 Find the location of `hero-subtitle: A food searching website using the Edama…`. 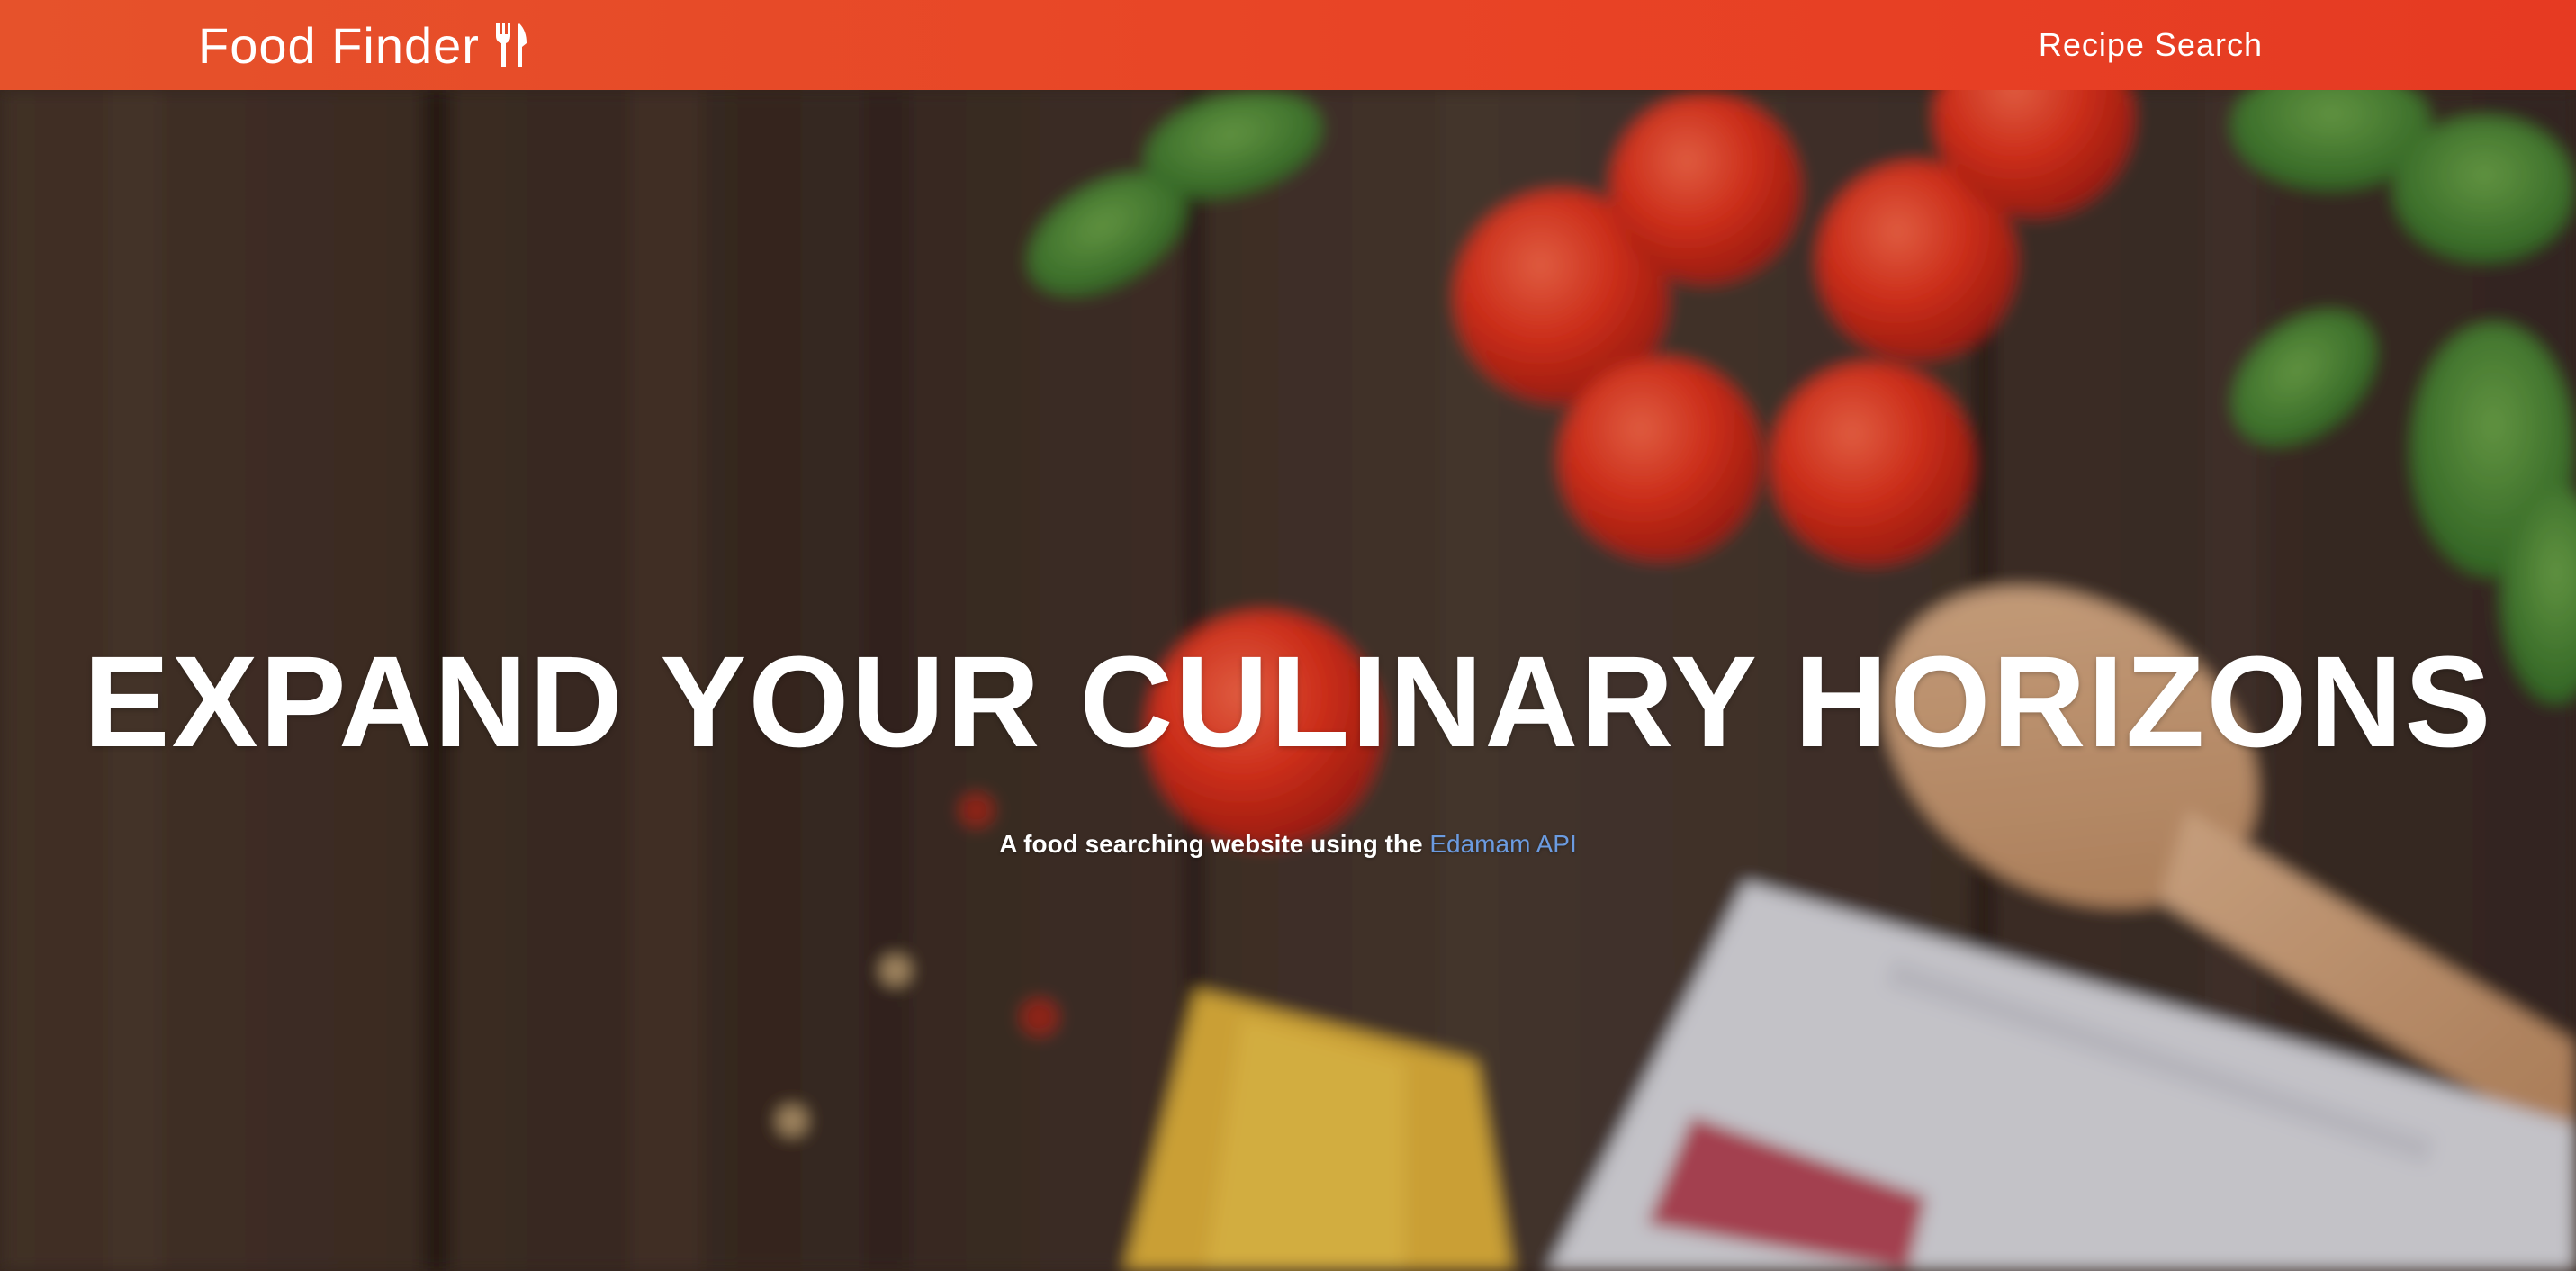

hero-subtitle: A food searching website using the Edama… is located at coordinates (1288, 844).